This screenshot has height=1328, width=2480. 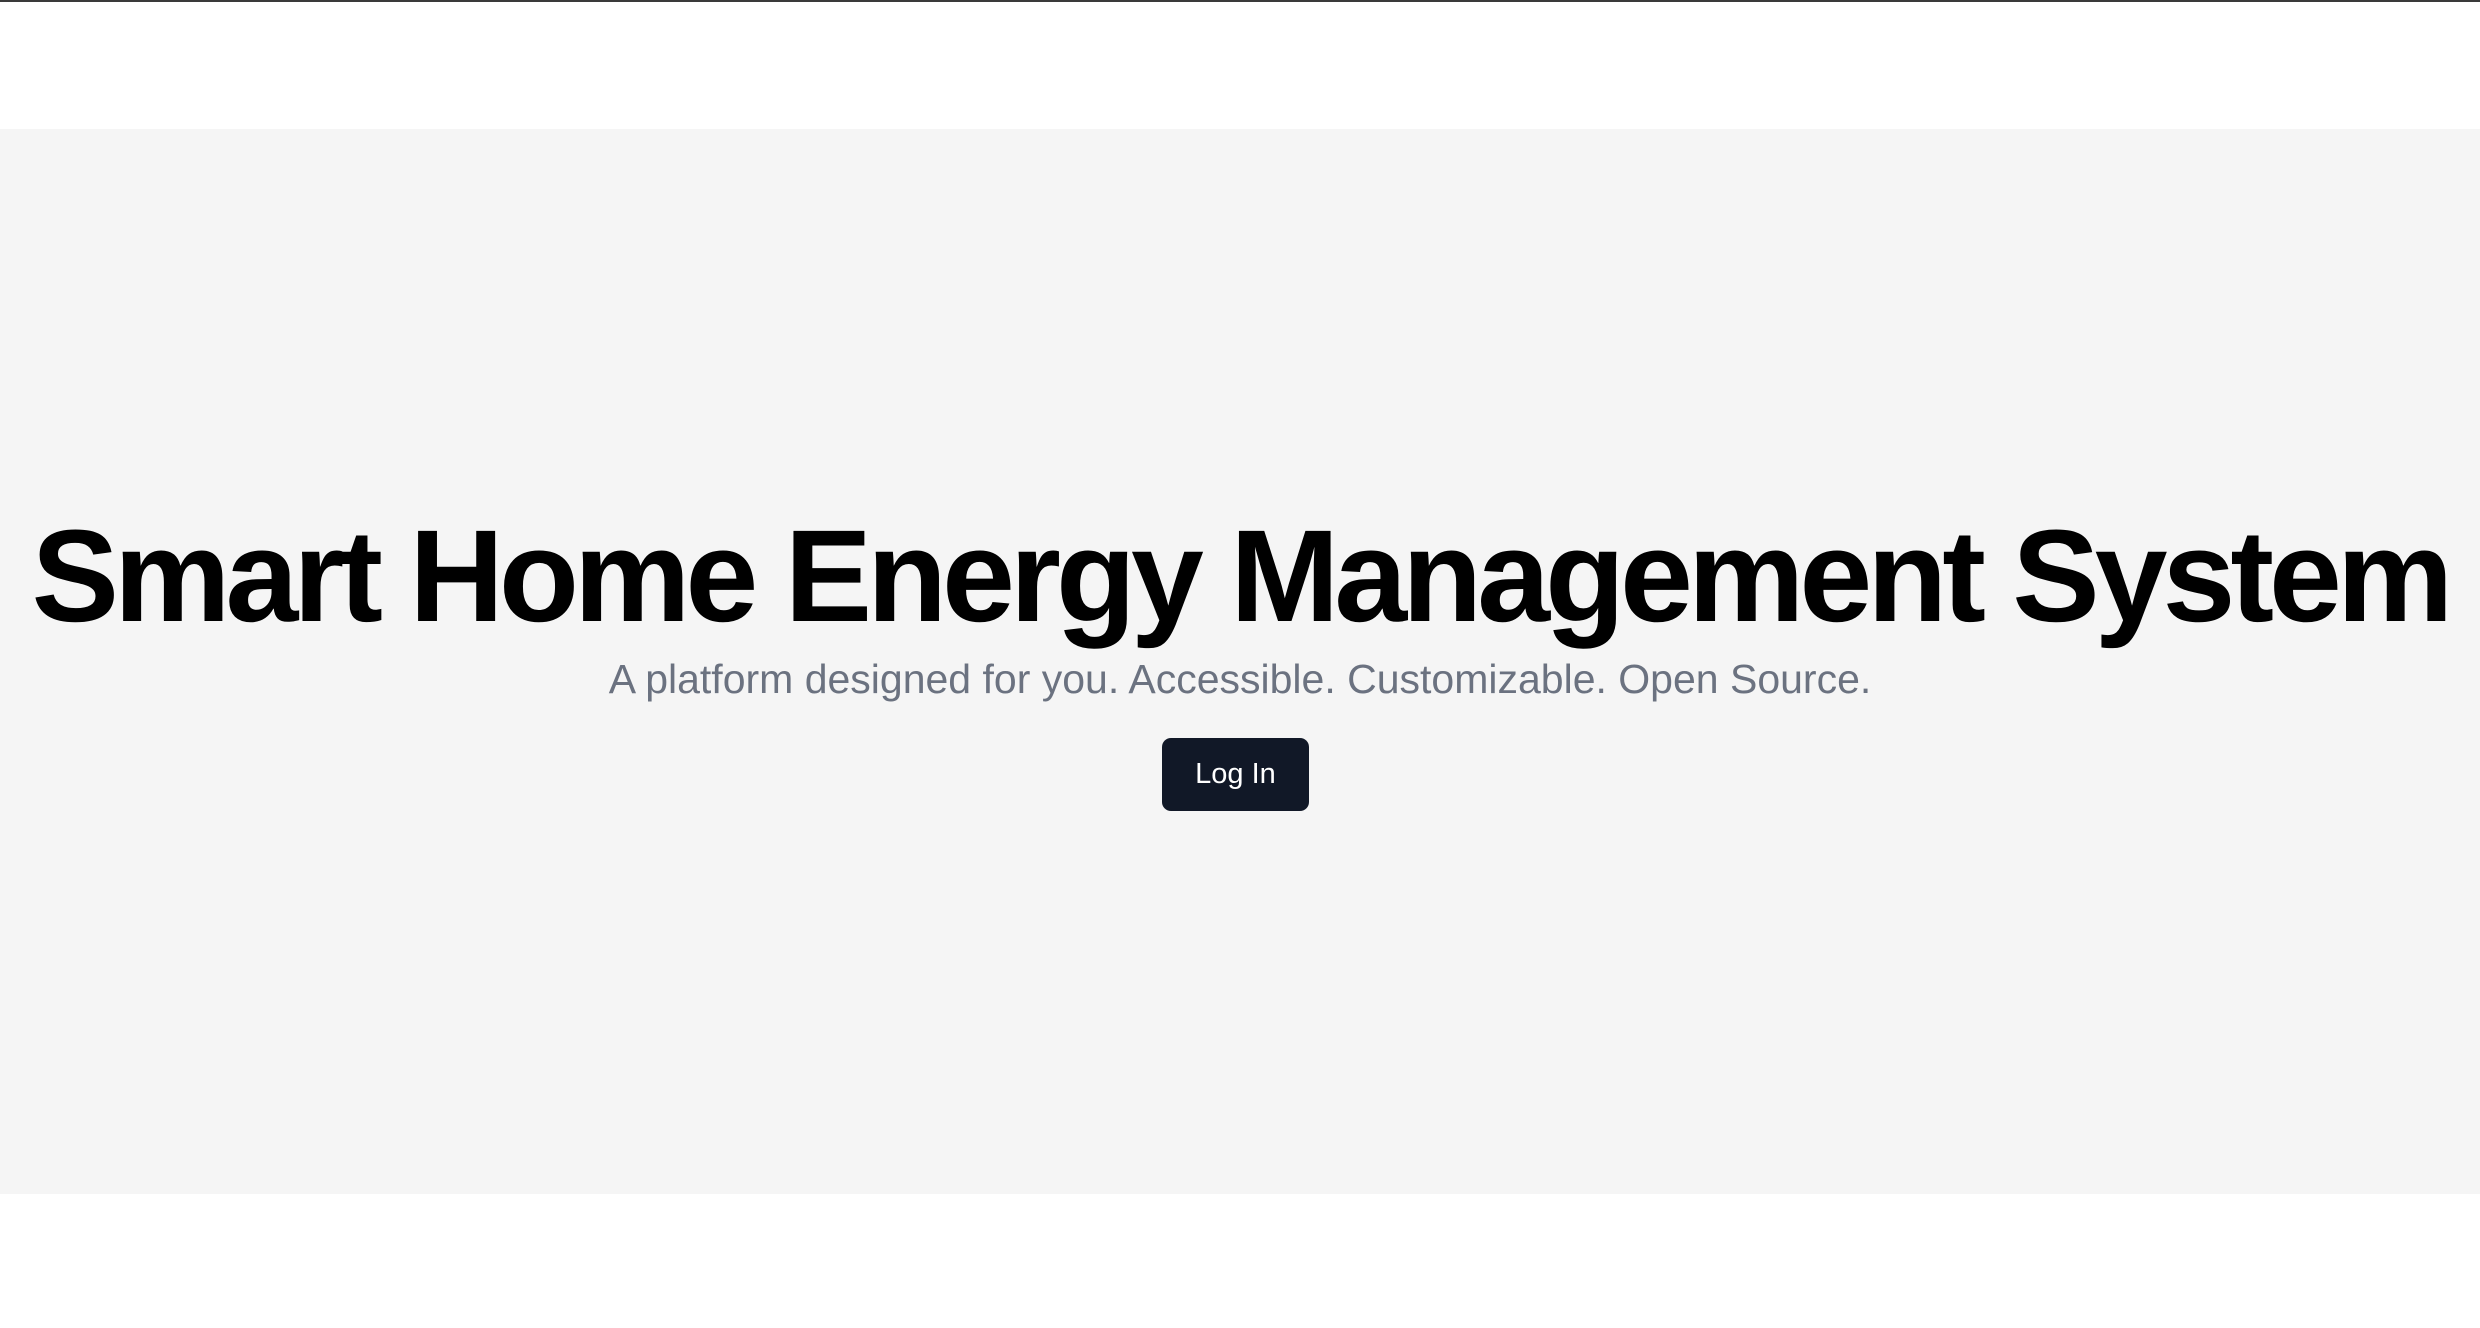 I want to click on login-button: Log In, so click(x=1235, y=774).